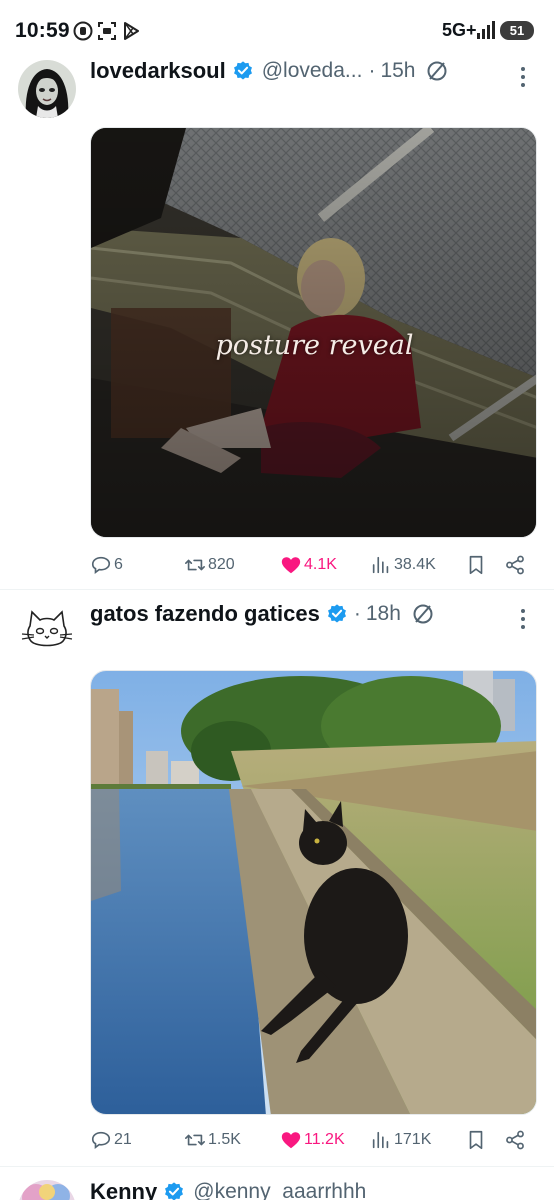 Image resolution: width=554 pixels, height=1200 pixels. I want to click on threads-icon, so click(83, 31).